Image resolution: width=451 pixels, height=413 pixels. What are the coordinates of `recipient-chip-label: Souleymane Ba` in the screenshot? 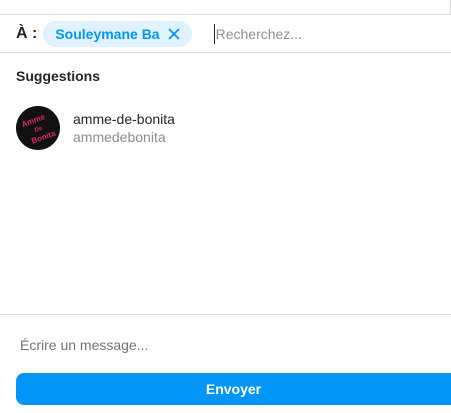 It's located at (107, 33).